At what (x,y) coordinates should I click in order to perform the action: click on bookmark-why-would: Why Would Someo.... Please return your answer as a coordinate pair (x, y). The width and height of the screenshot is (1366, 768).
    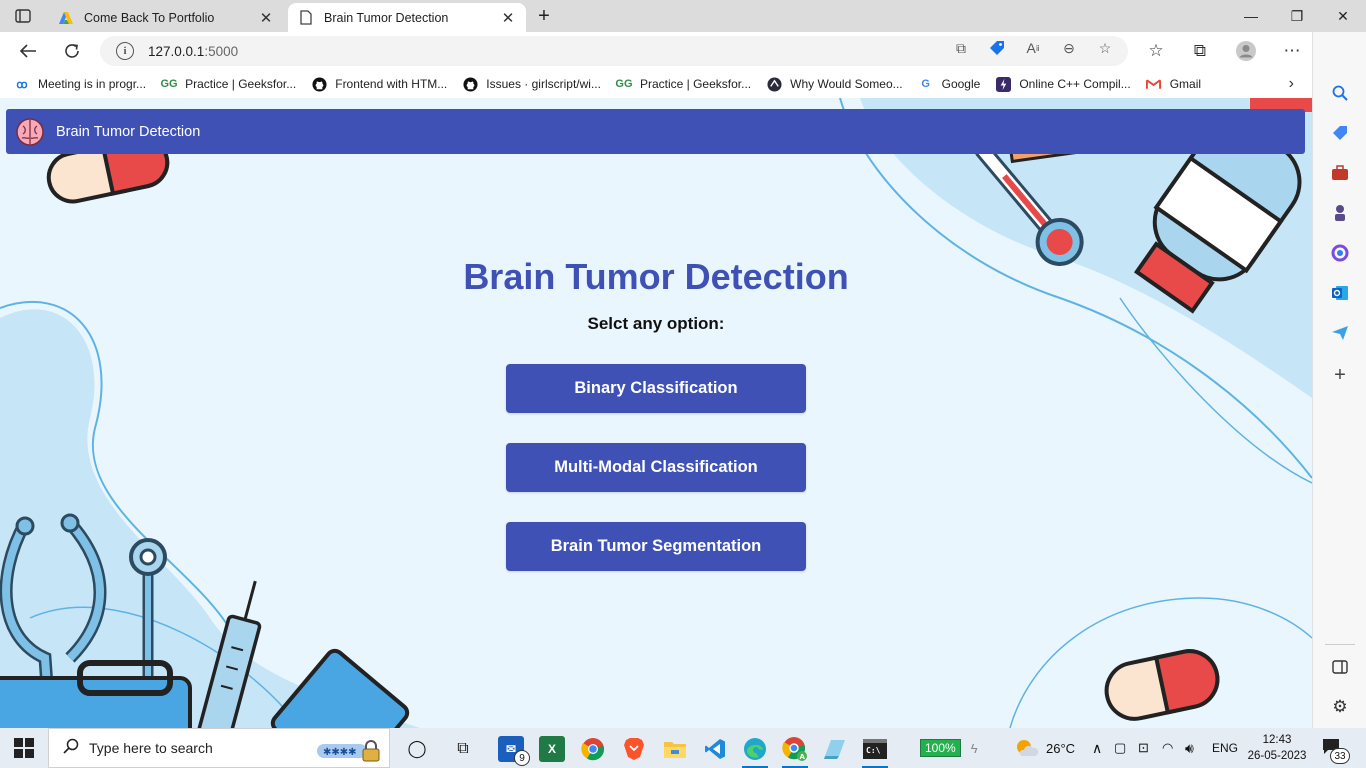
    Looking at the image, I should click on (834, 84).